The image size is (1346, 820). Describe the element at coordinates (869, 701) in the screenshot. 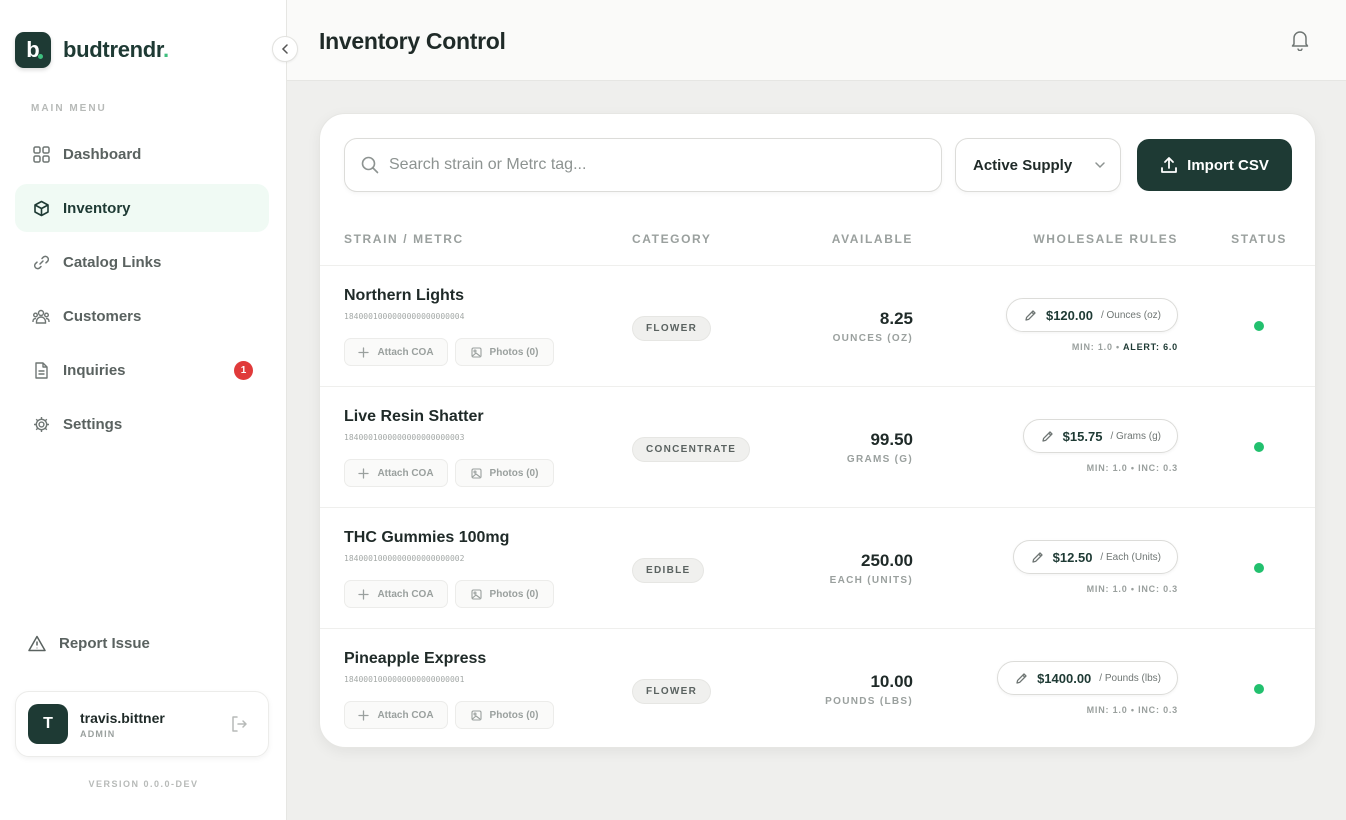

I see `available-unit: POUNDS (LBS)` at that location.